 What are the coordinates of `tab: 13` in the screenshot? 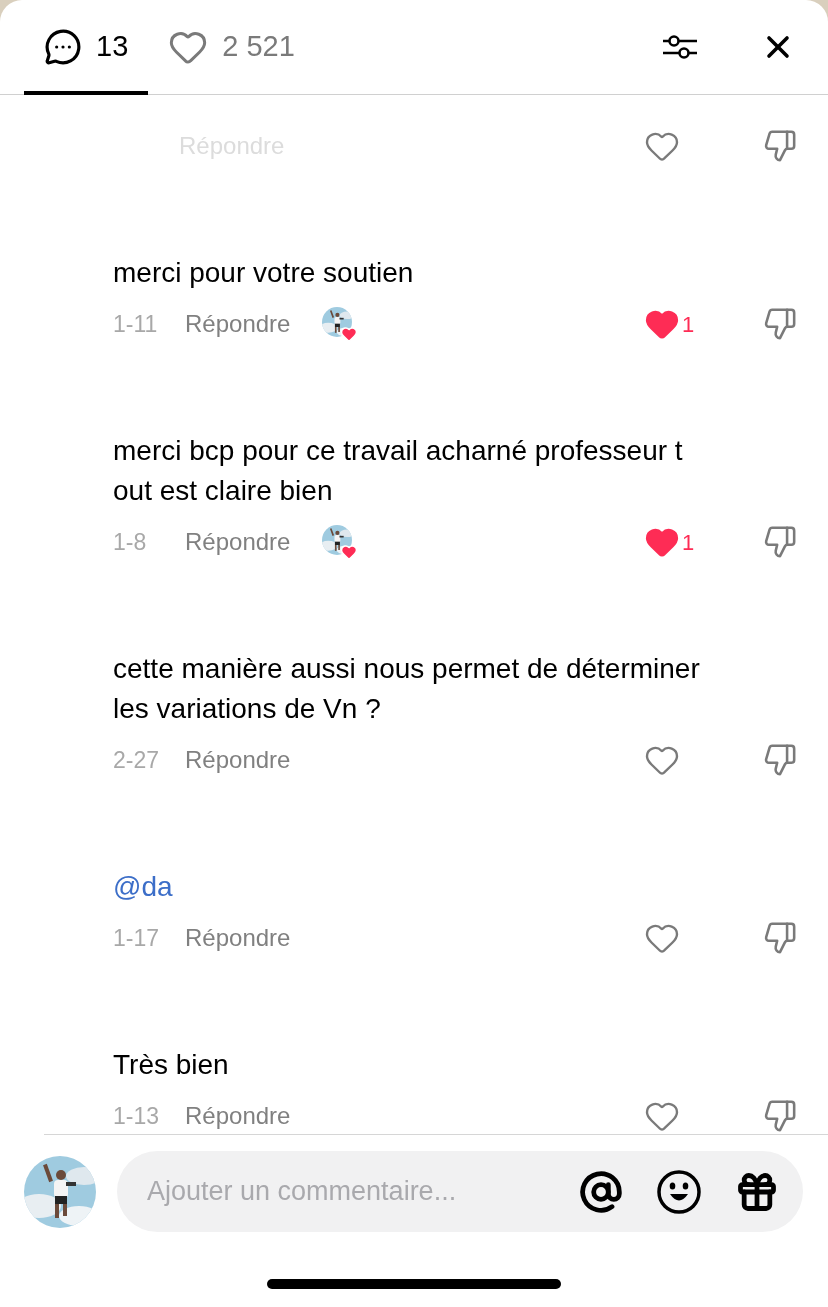 It's located at (86, 47).